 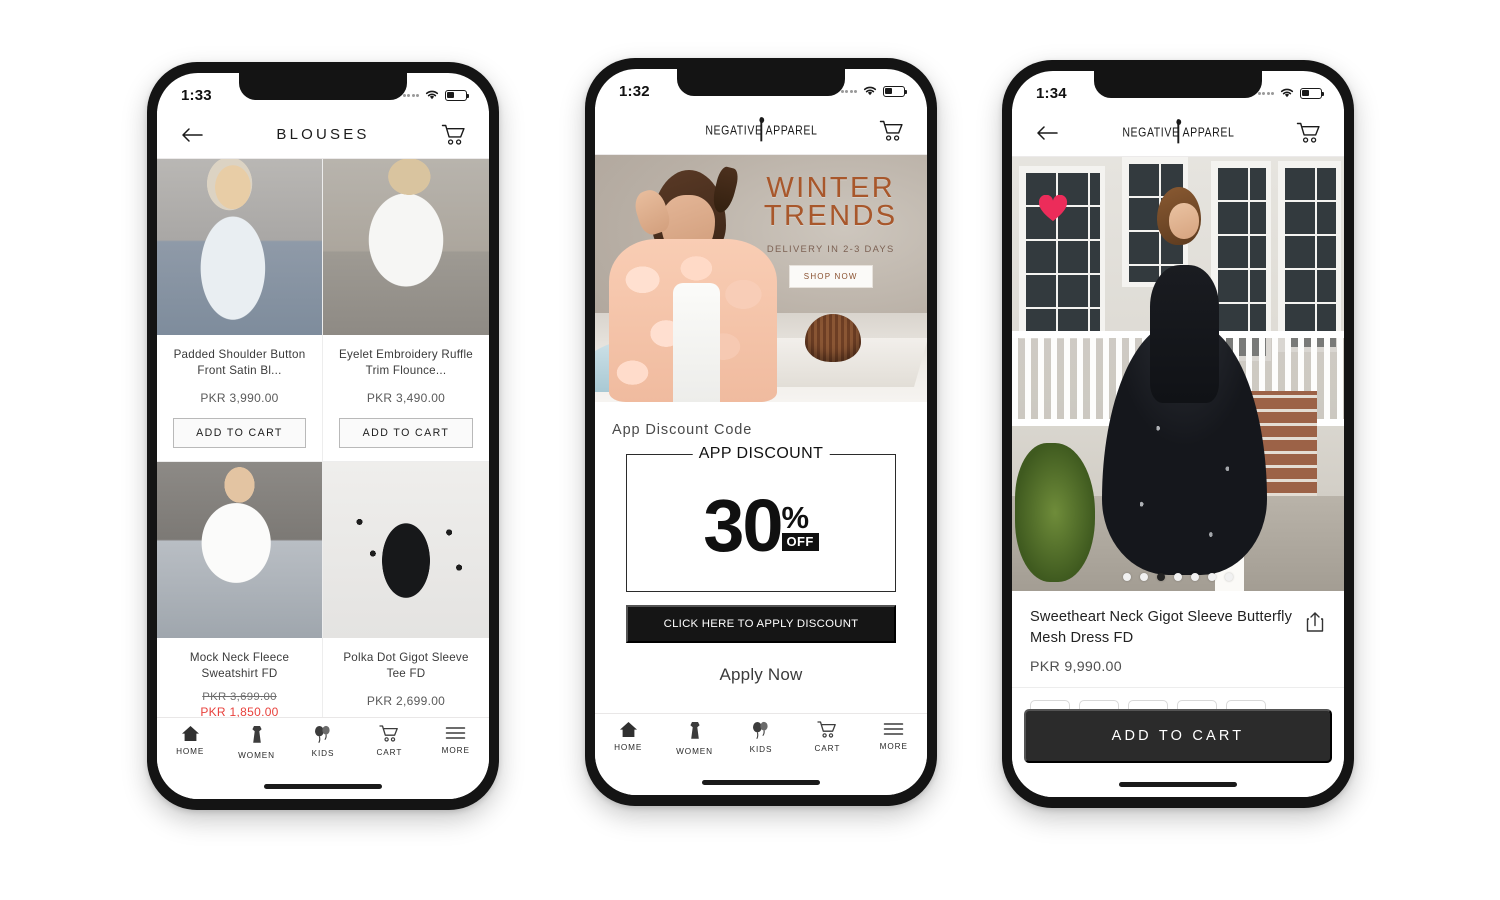 What do you see at coordinates (870, 91) in the screenshot?
I see `wifi-icon` at bounding box center [870, 91].